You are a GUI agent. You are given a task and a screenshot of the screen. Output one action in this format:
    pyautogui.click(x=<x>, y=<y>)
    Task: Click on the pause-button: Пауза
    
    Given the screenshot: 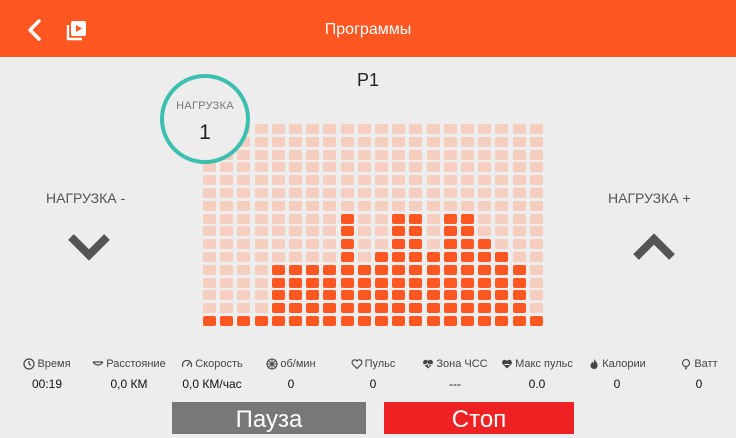 What is the action you would take?
    pyautogui.click(x=269, y=418)
    